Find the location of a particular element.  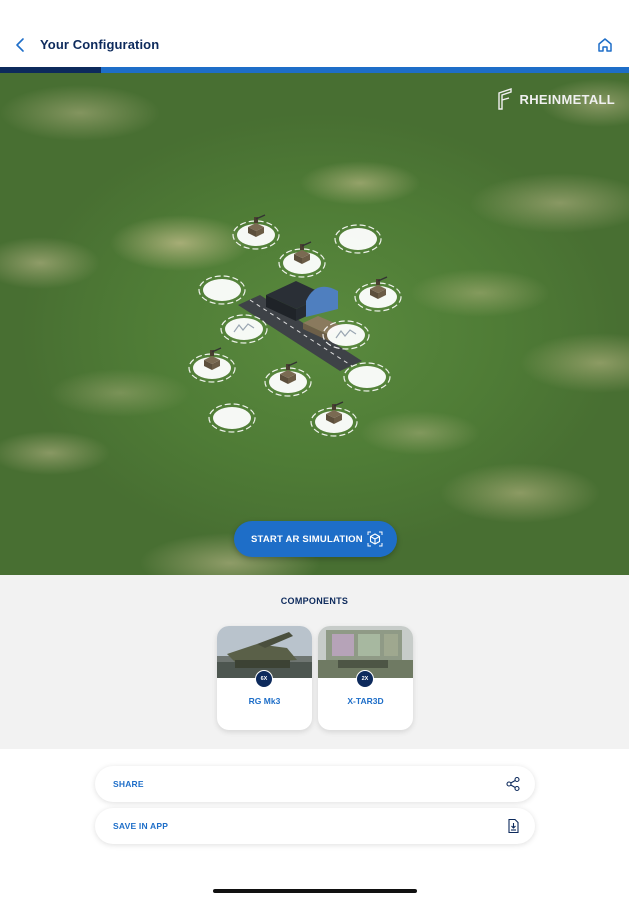

components-heading: COMPONENTS is located at coordinates (314, 601).